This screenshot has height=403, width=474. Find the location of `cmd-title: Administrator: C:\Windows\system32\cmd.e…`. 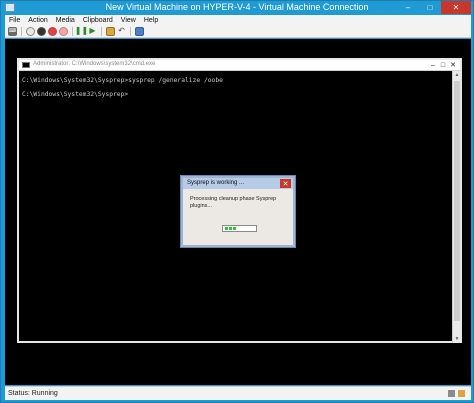

cmd-title: Administrator: C:\Windows\system32\cmd.e… is located at coordinates (94, 64).